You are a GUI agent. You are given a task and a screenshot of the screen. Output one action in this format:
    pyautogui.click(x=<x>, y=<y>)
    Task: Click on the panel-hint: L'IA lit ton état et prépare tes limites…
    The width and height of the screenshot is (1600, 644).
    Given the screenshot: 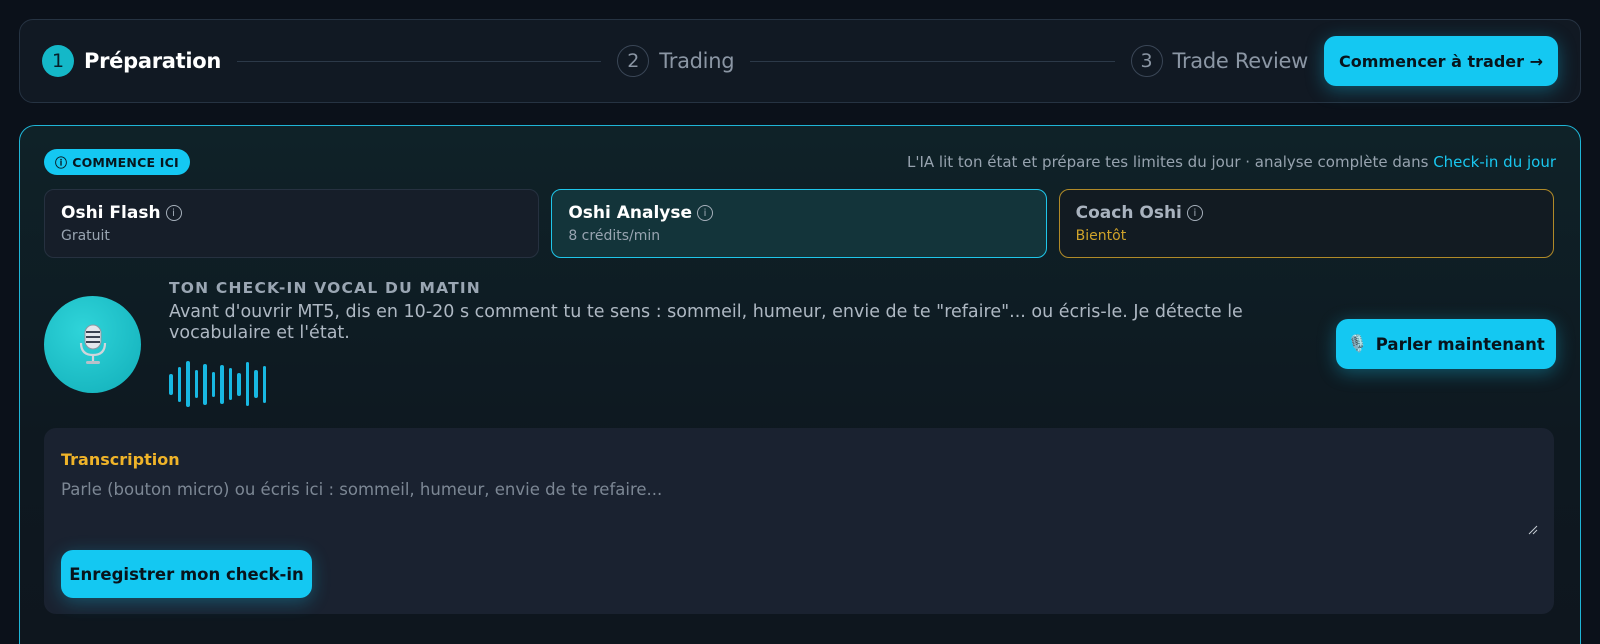 What is the action you would take?
    pyautogui.click(x=1231, y=162)
    